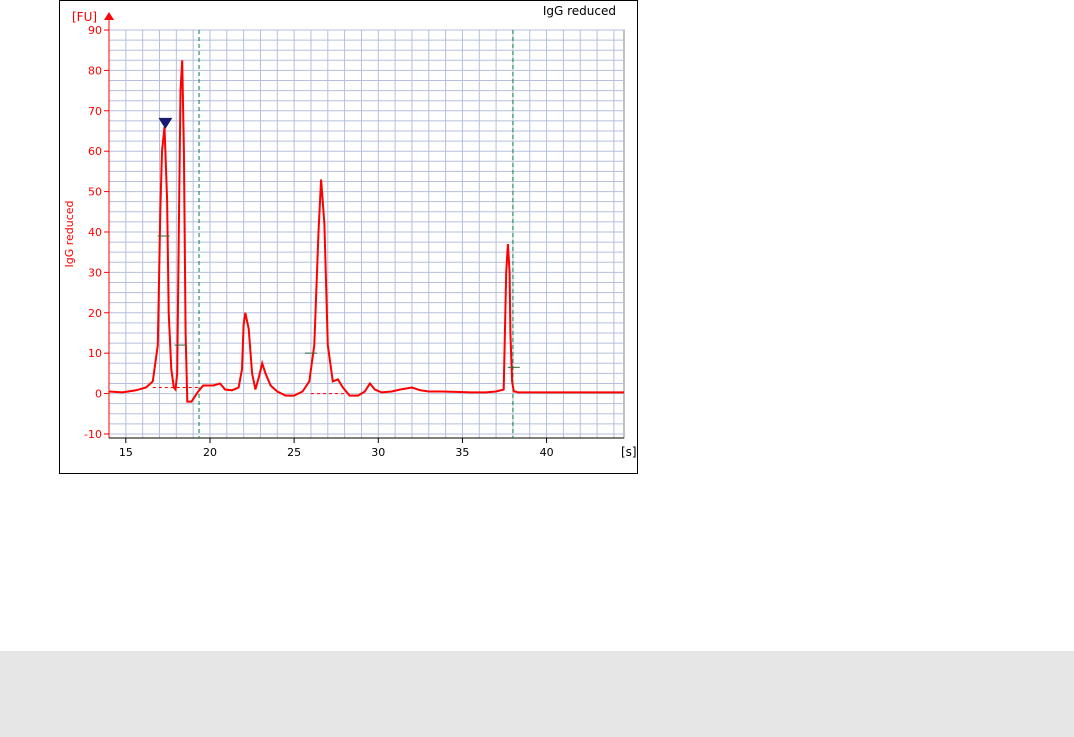  What do you see at coordinates (95, 70) in the screenshot?
I see `y-tick-label: 80` at bounding box center [95, 70].